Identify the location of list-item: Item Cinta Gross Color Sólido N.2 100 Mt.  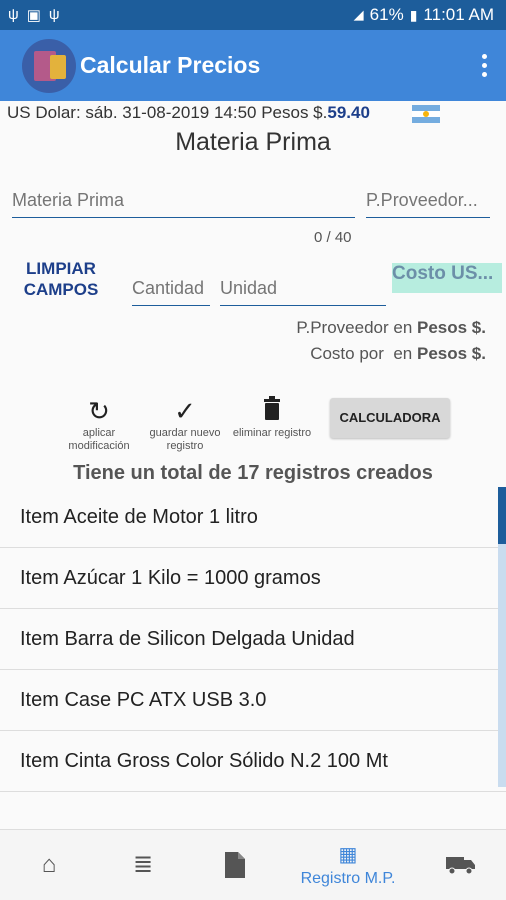
(253, 761).